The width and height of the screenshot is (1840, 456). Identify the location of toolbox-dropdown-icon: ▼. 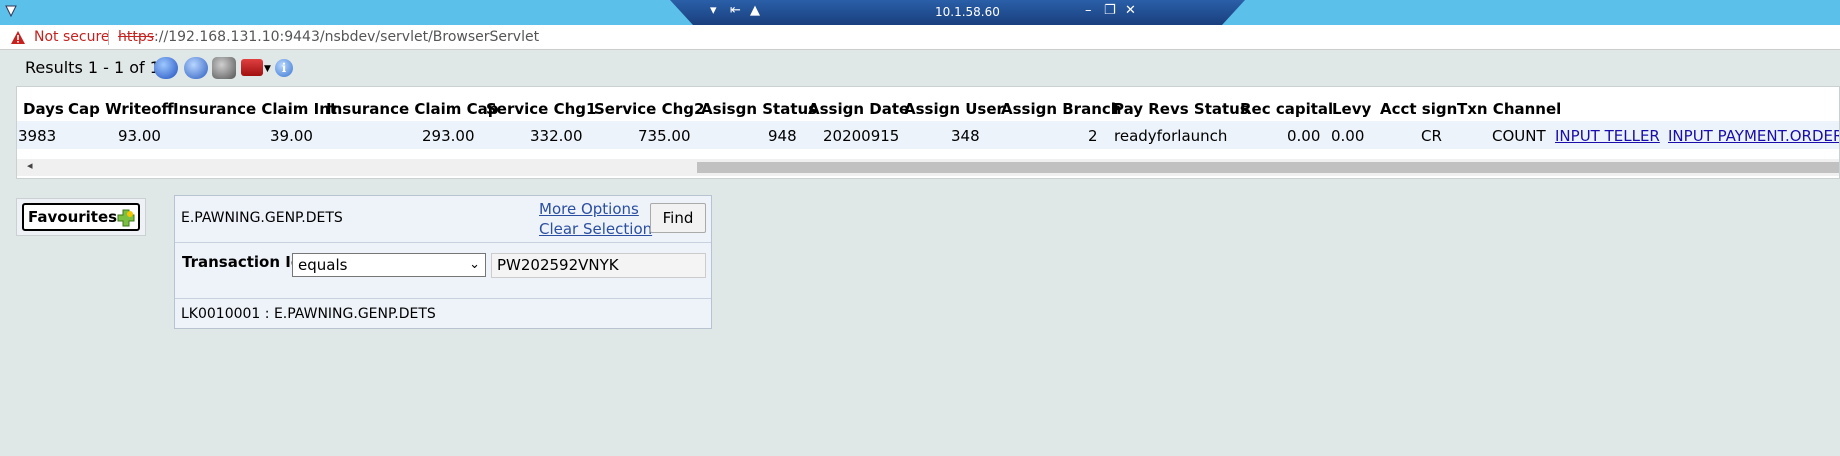
(267, 69).